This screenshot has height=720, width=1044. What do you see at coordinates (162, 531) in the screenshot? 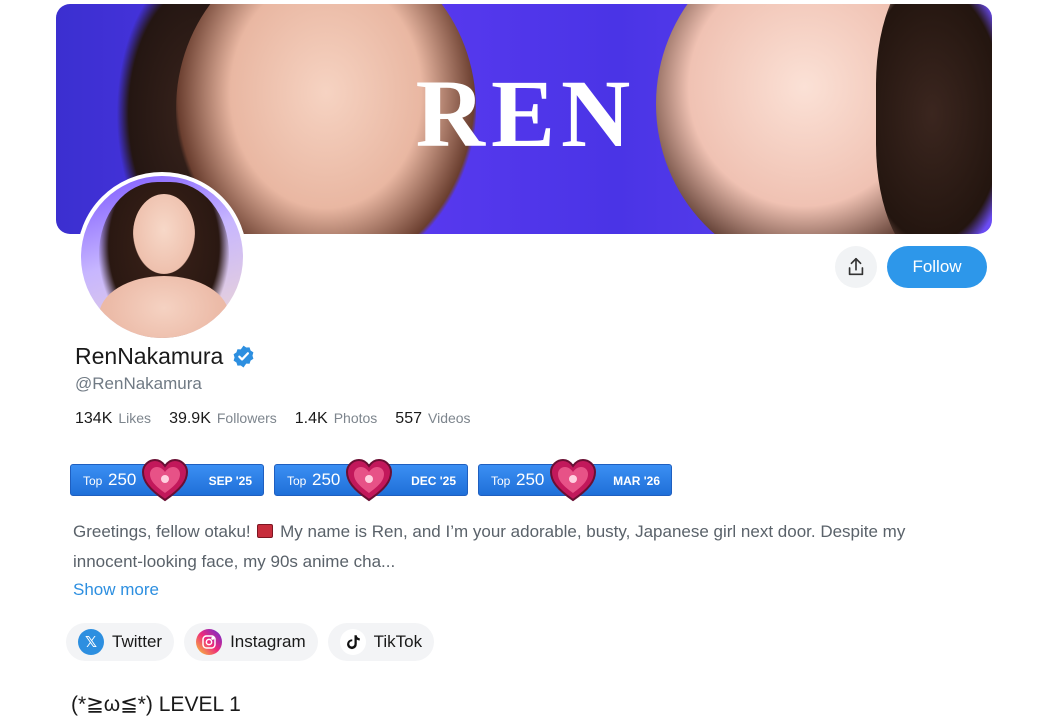
I see `bio-text-start: Greetings, fellow otaku!` at bounding box center [162, 531].